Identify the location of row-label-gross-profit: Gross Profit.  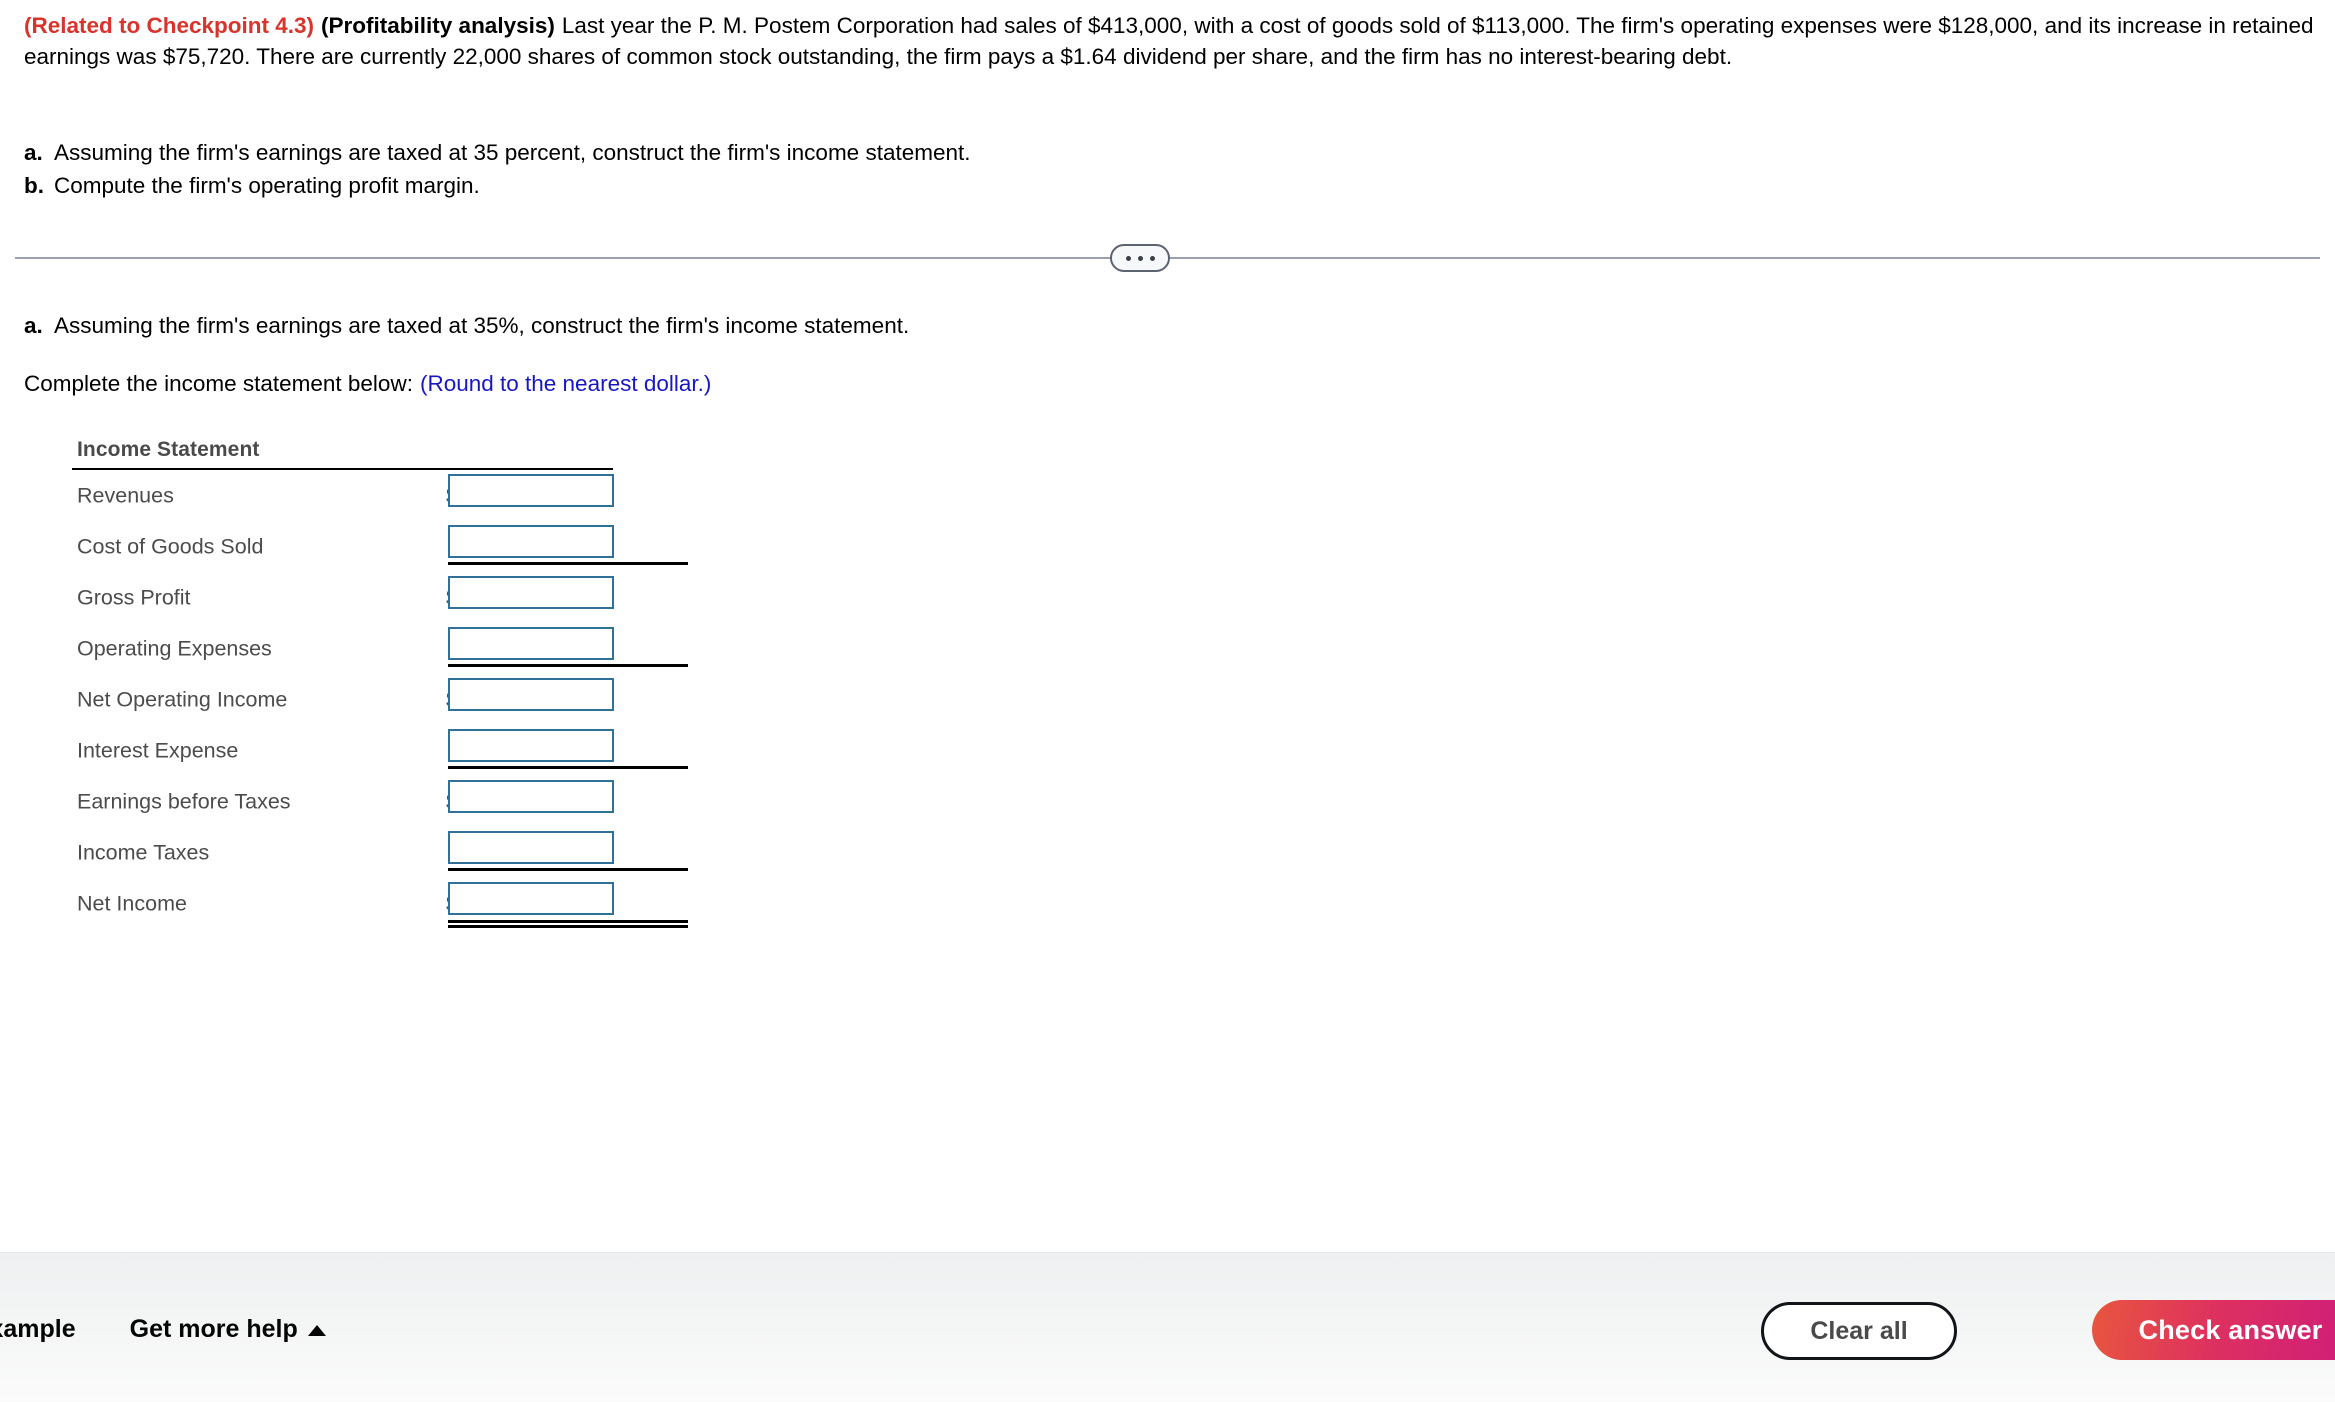
(134, 597).